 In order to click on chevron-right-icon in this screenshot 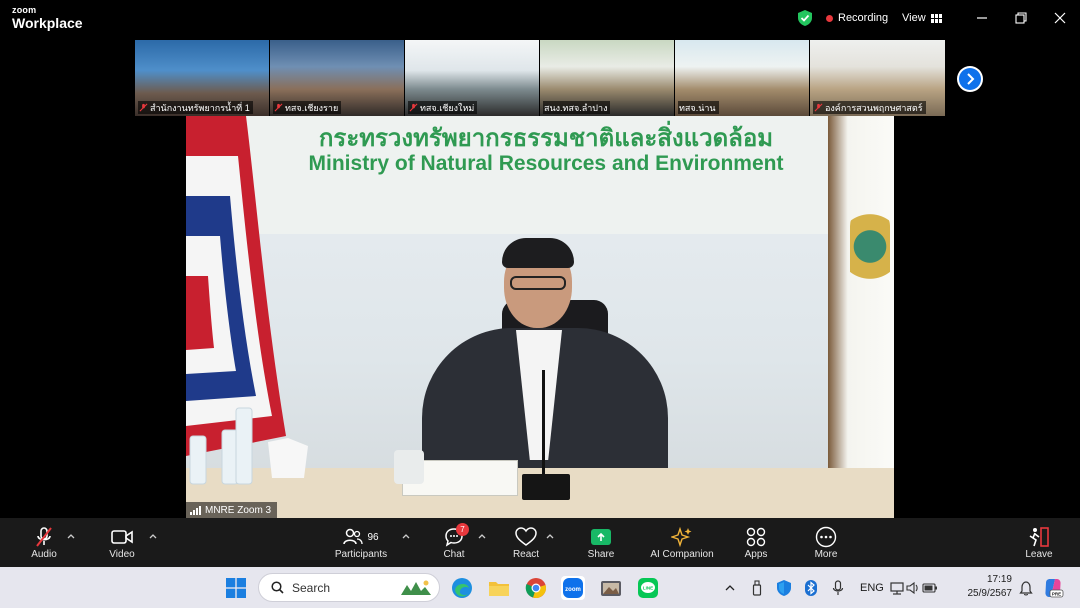, I will do `click(971, 79)`.